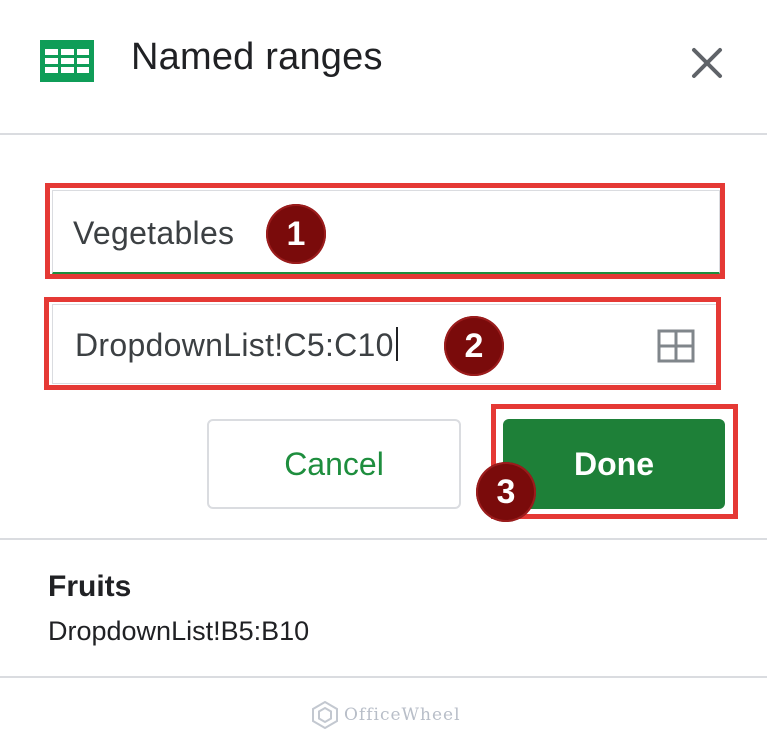 This screenshot has width=767, height=754. I want to click on google-sheets-icon, so click(67, 61).